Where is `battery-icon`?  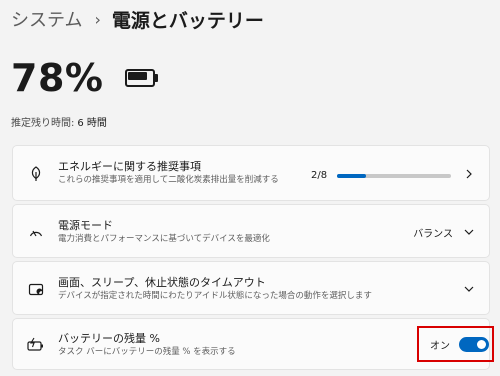
battery-icon is located at coordinates (142, 78).